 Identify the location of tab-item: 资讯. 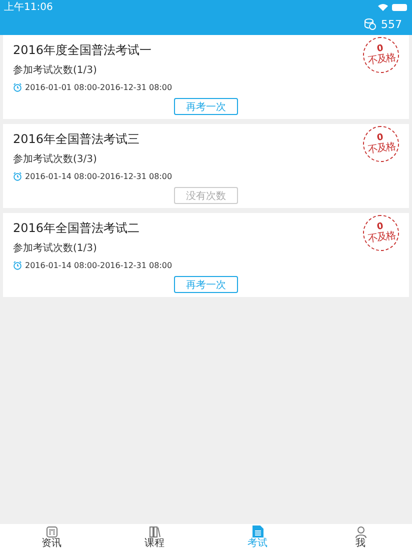
(51, 537).